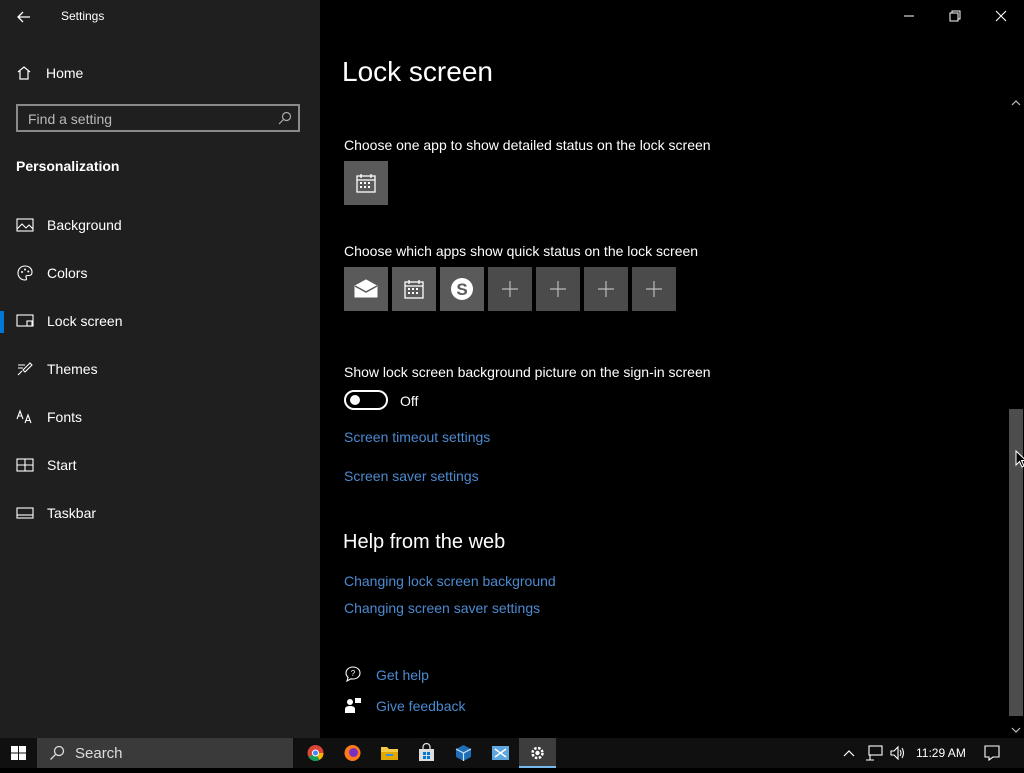  I want to click on settings-icon, so click(537, 753).